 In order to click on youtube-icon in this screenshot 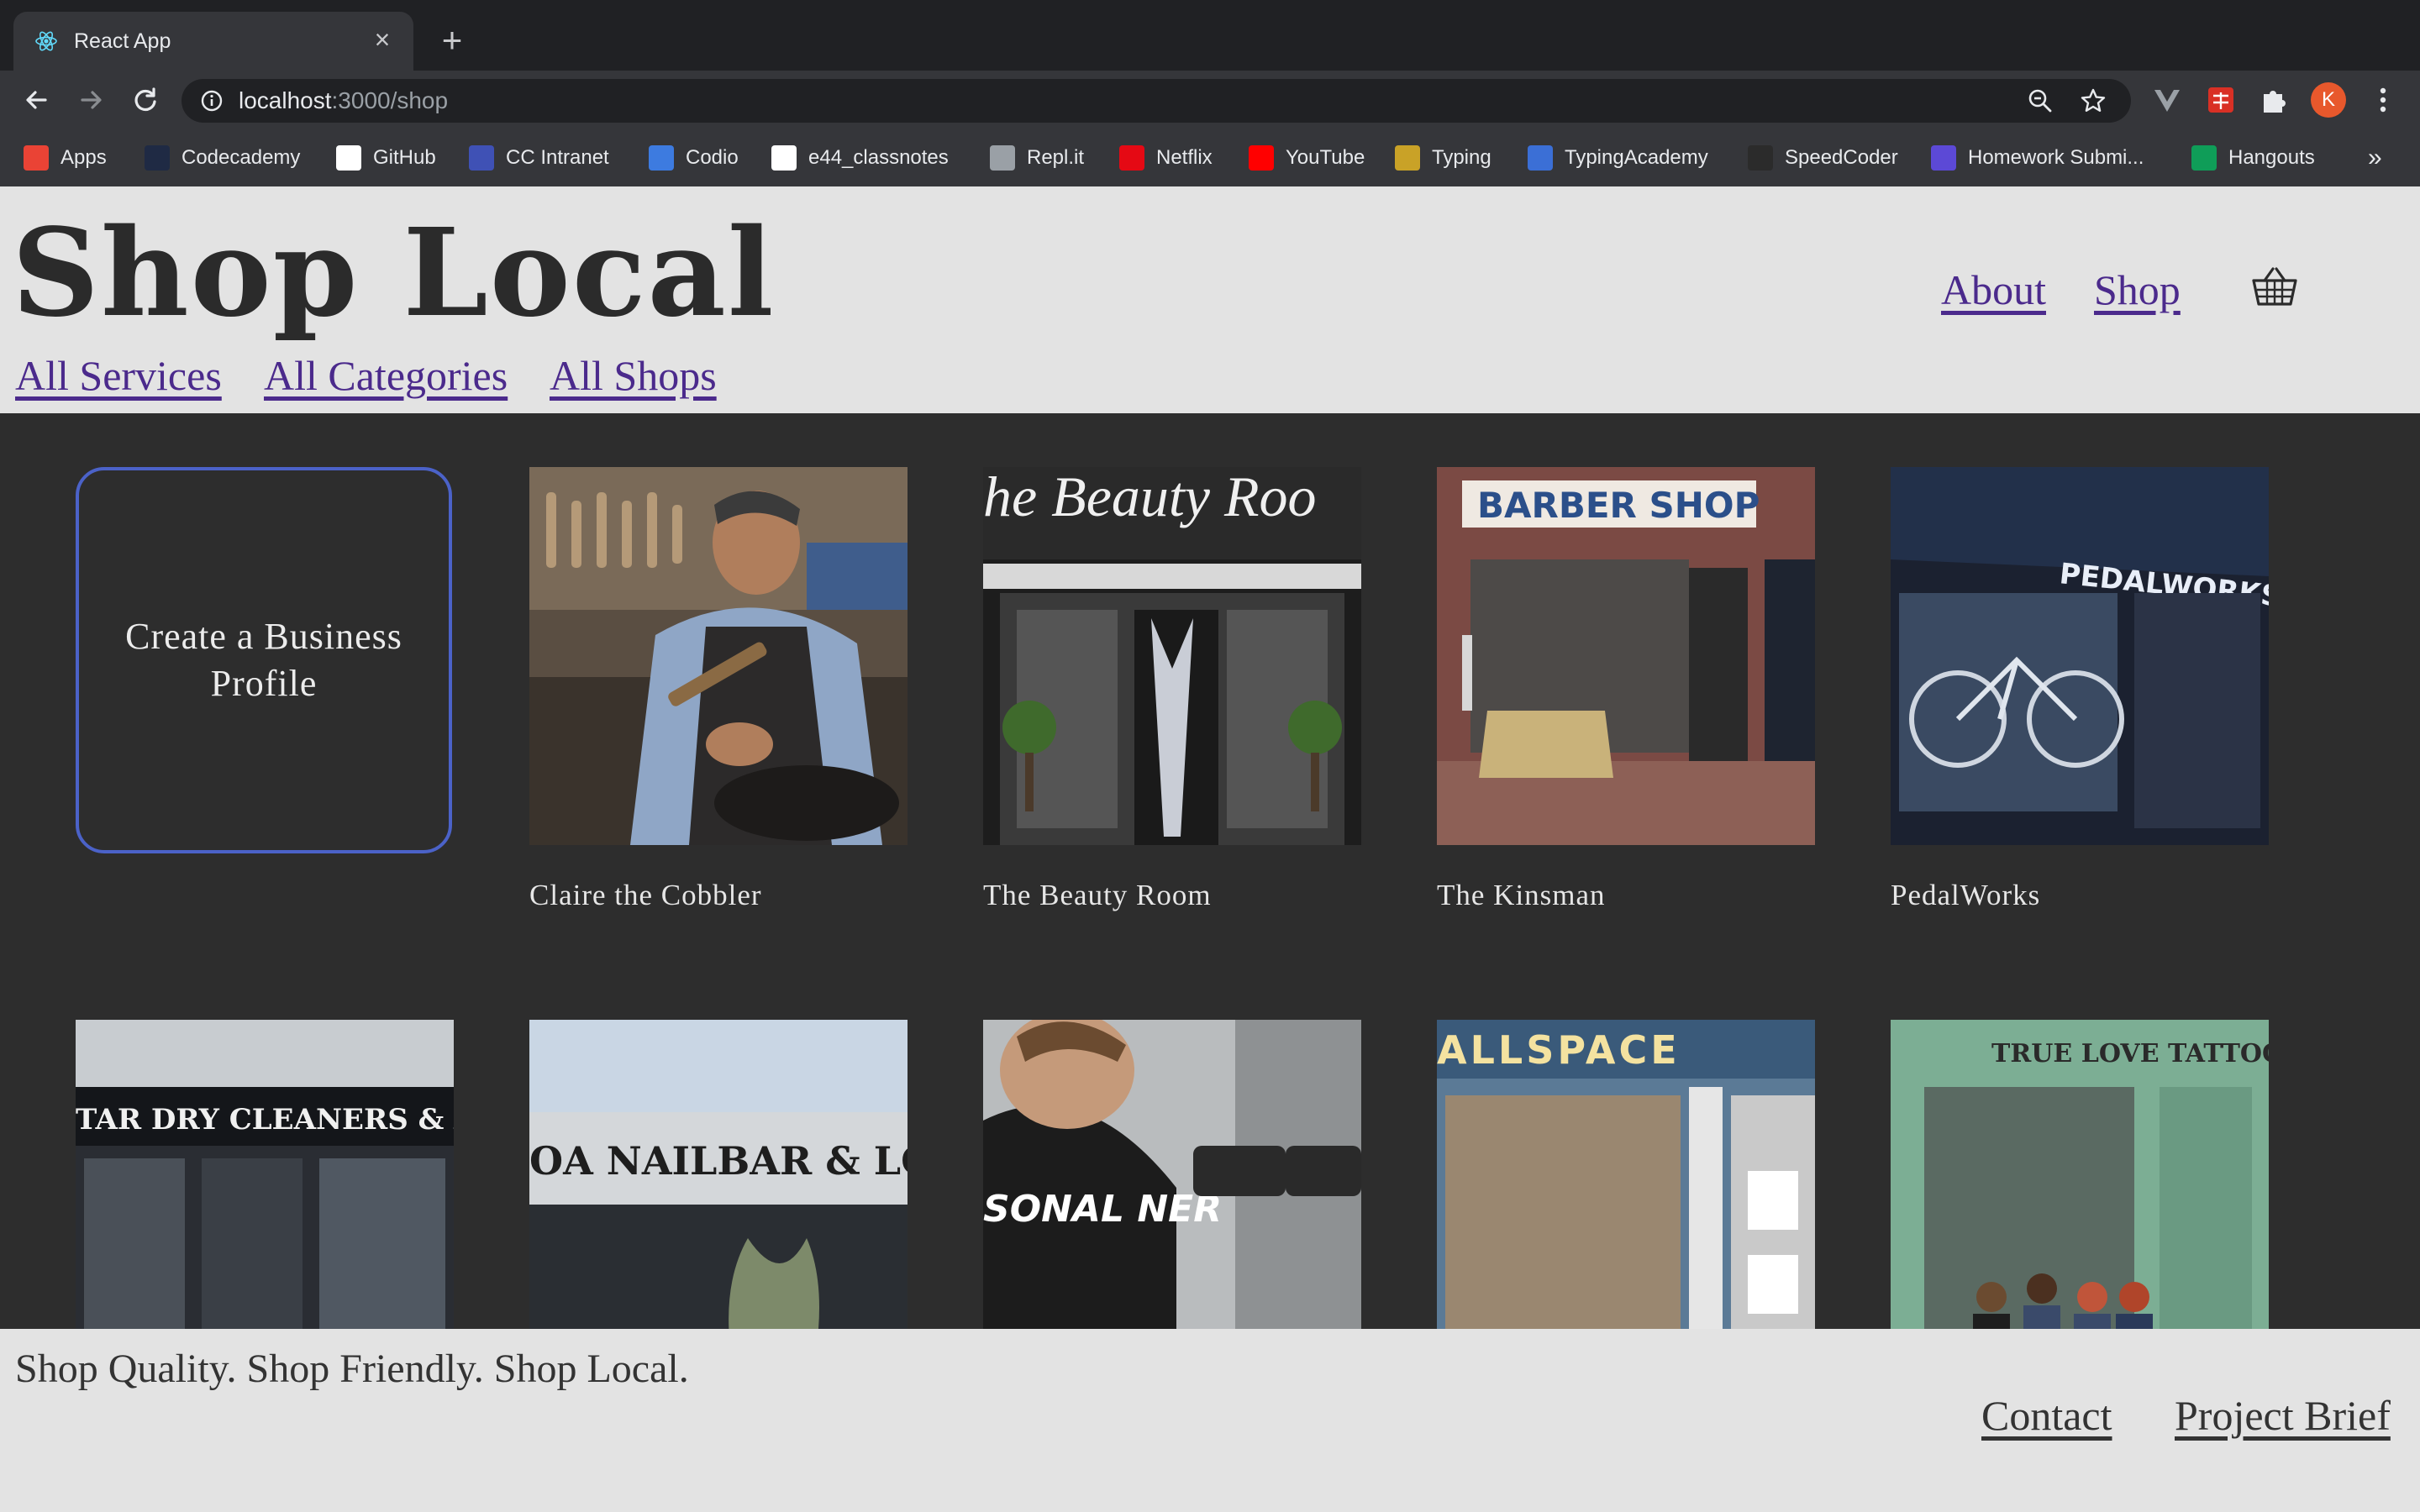, I will do `click(1261, 158)`.